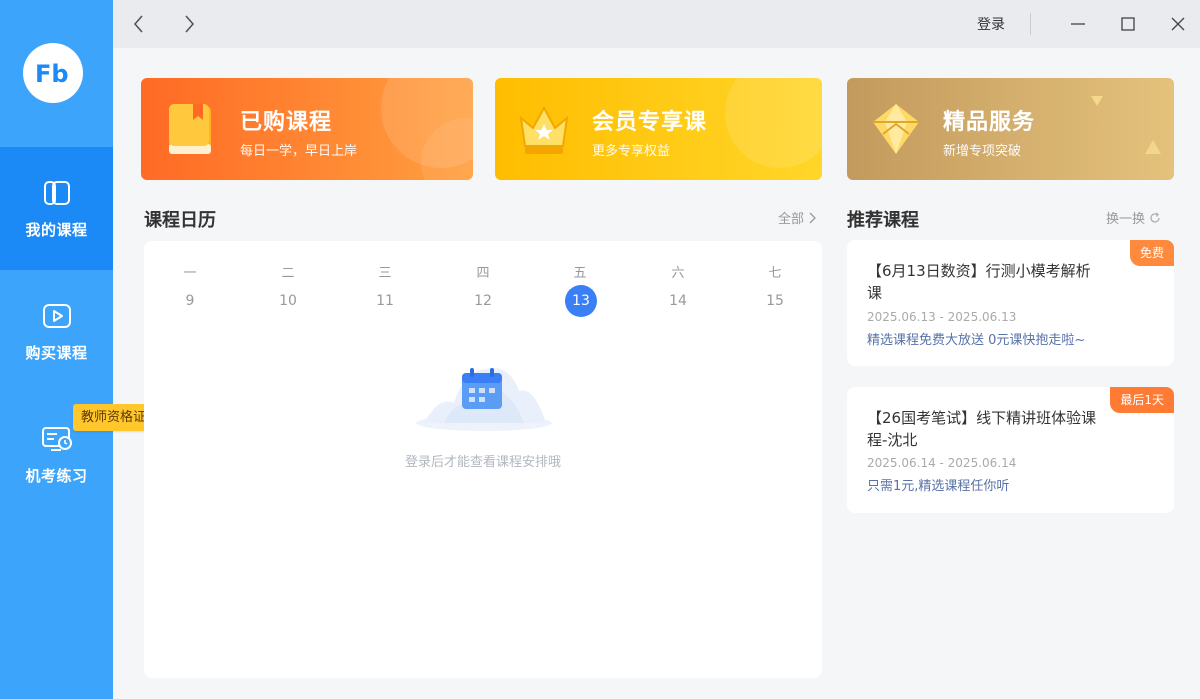 The width and height of the screenshot is (1200, 699). I want to click on weekday-label: 五, so click(580, 273).